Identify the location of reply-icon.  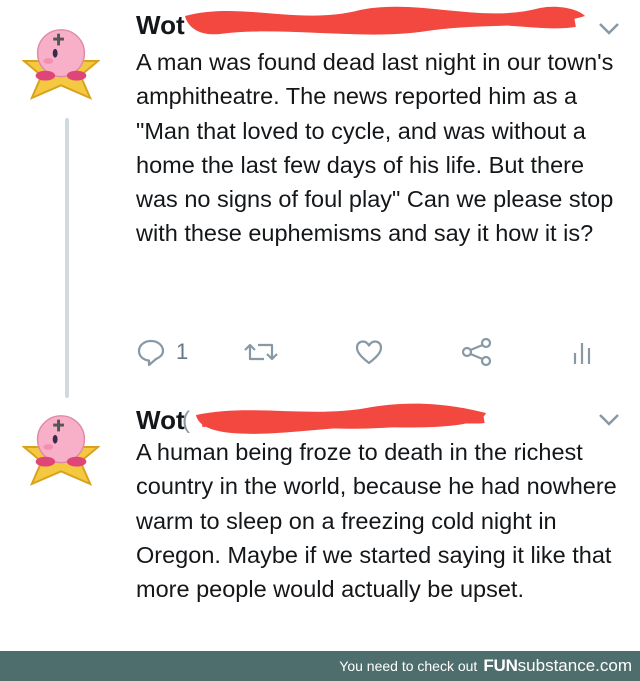
(151, 353).